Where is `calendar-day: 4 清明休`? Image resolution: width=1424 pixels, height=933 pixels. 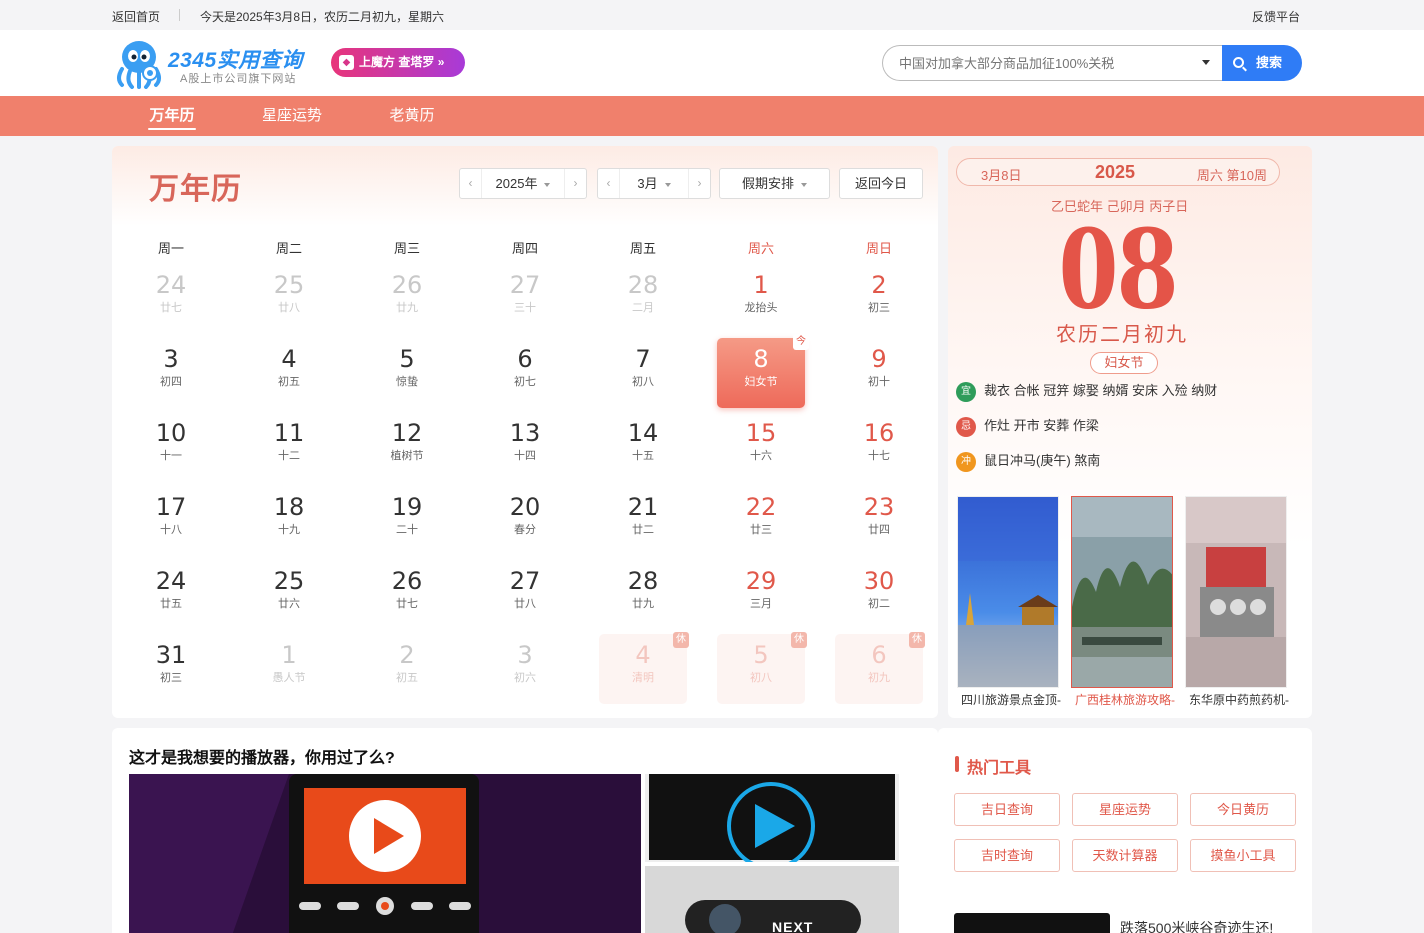 calendar-day: 4 清明休 is located at coordinates (644, 668).